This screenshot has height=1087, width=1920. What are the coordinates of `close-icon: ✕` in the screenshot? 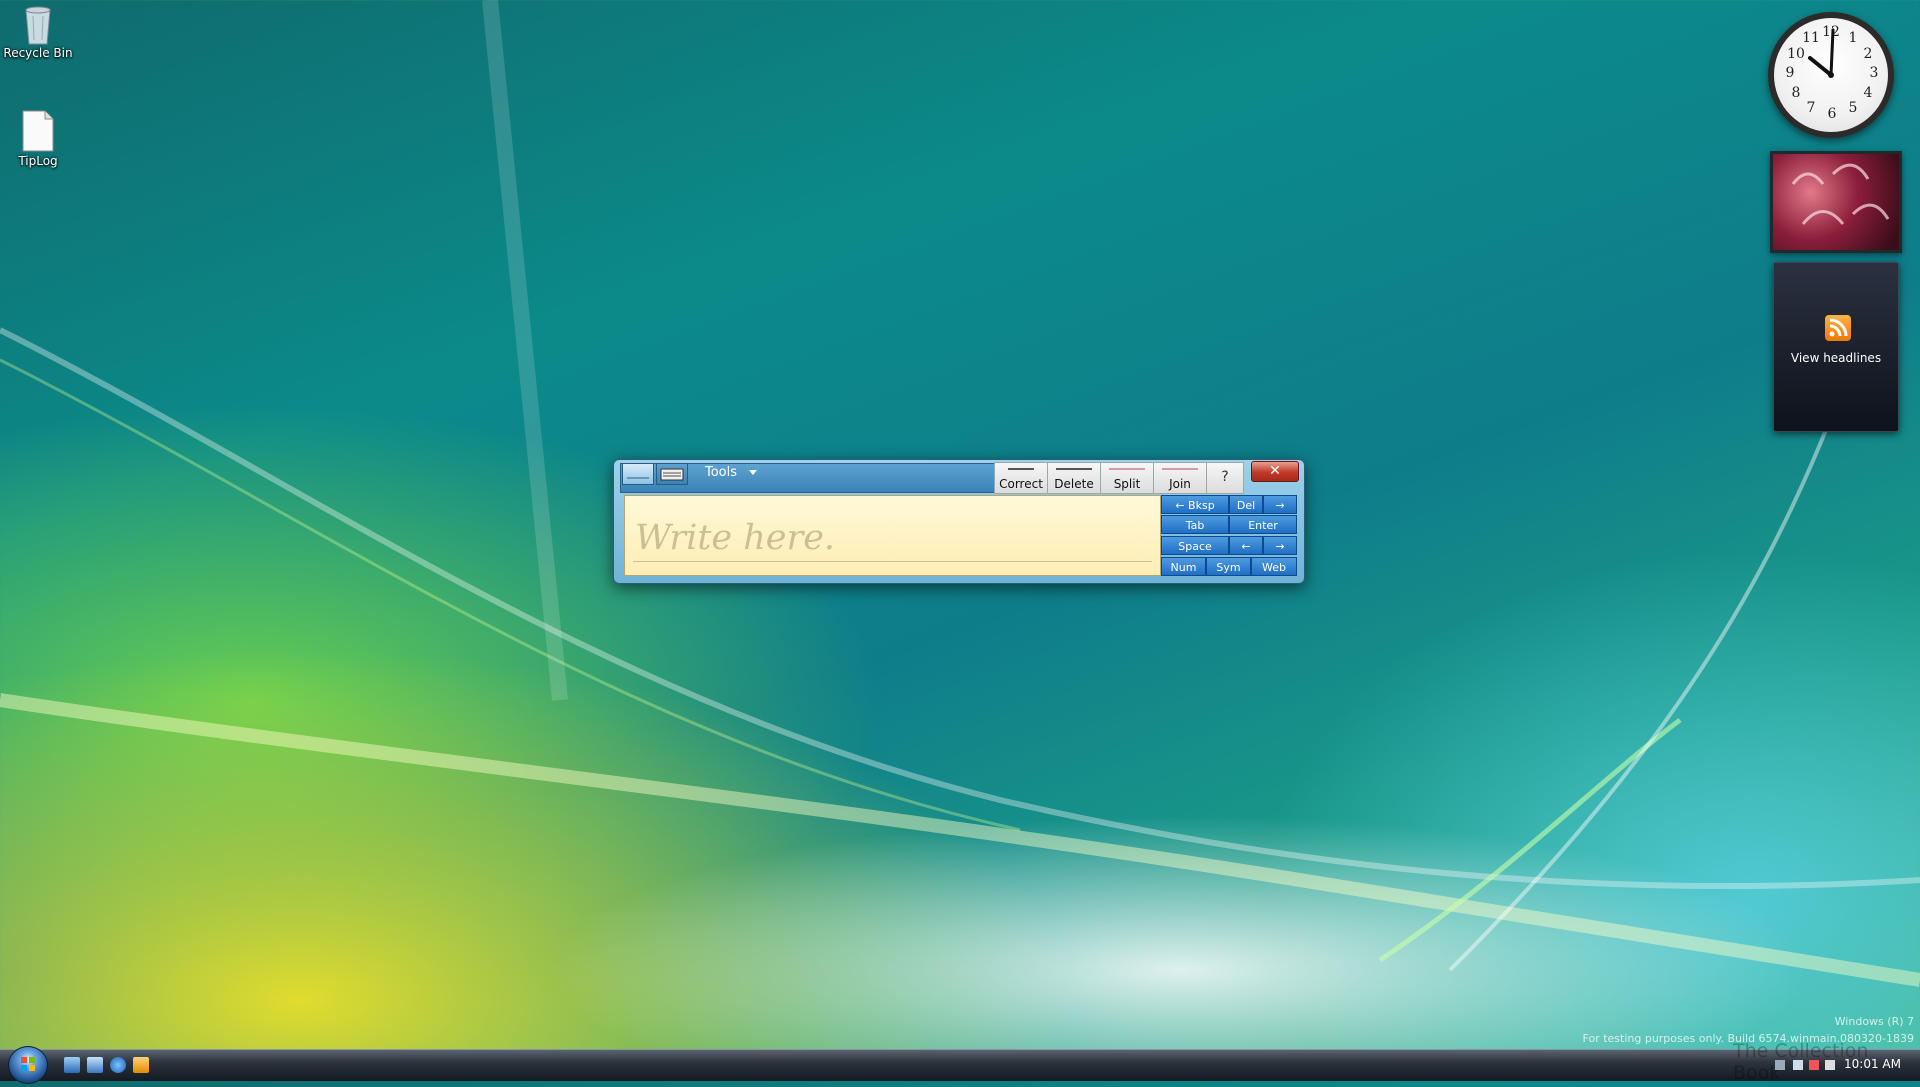 It's located at (1275, 471).